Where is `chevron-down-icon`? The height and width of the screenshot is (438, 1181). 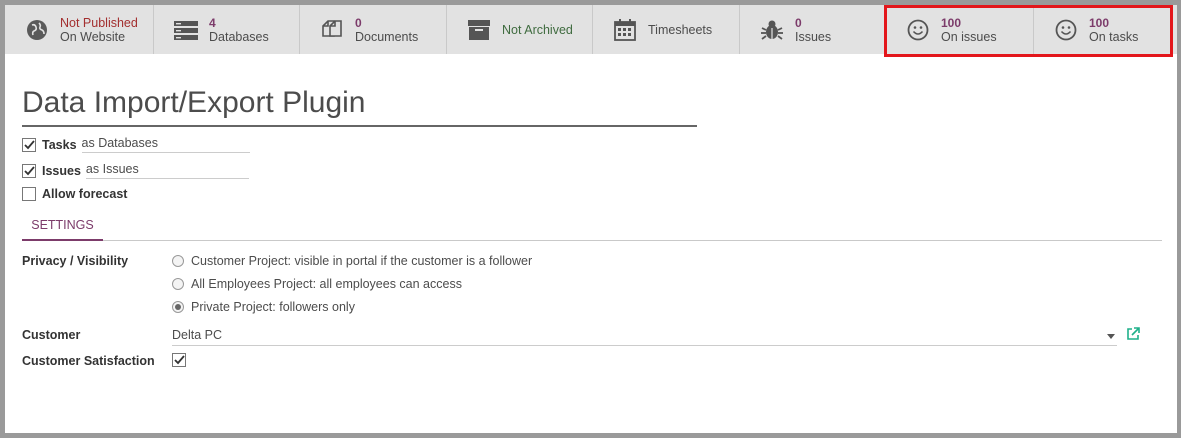
chevron-down-icon is located at coordinates (1111, 336).